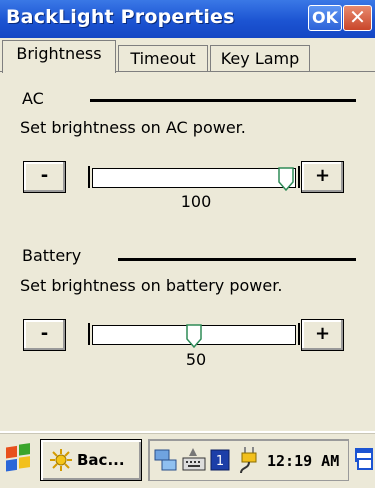  I want to click on network-icon, so click(166, 460).